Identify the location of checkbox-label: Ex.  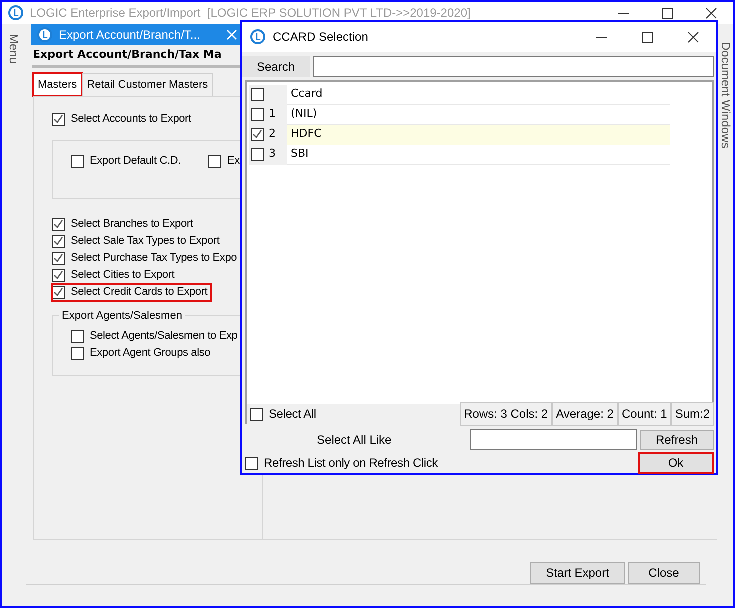
(233, 162).